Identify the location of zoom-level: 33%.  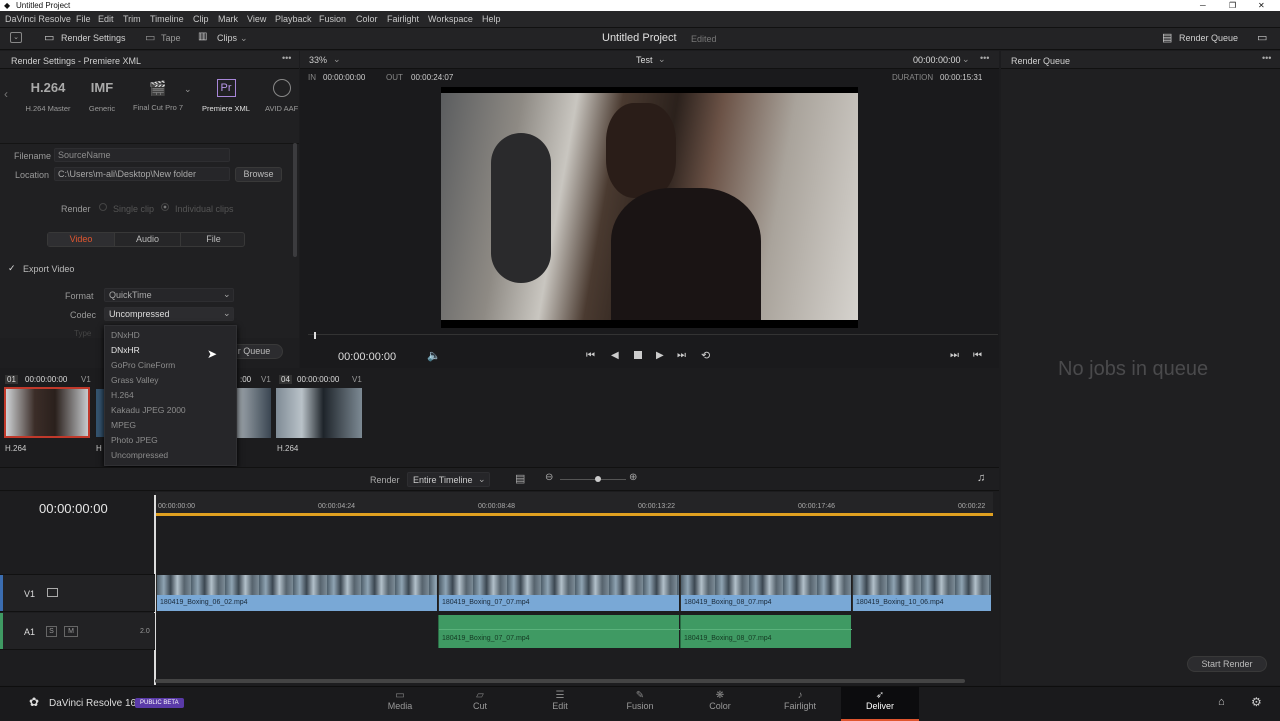
(318, 60).